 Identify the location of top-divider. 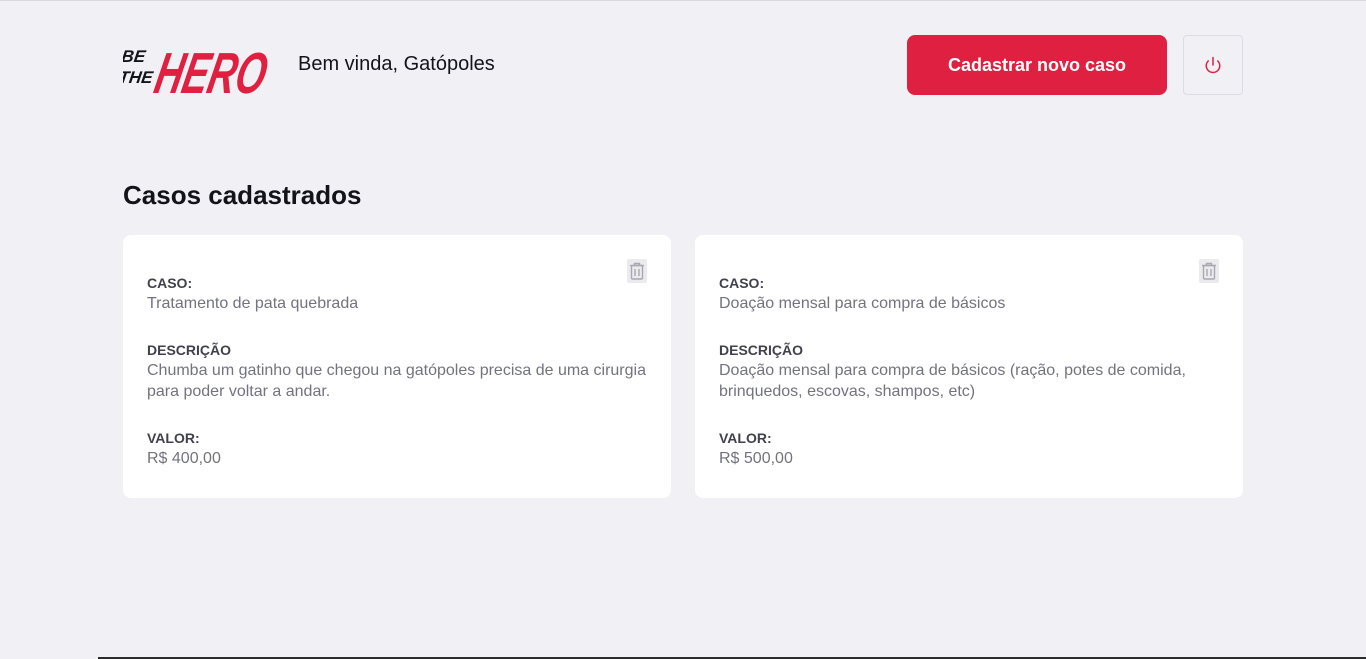
(683, 0).